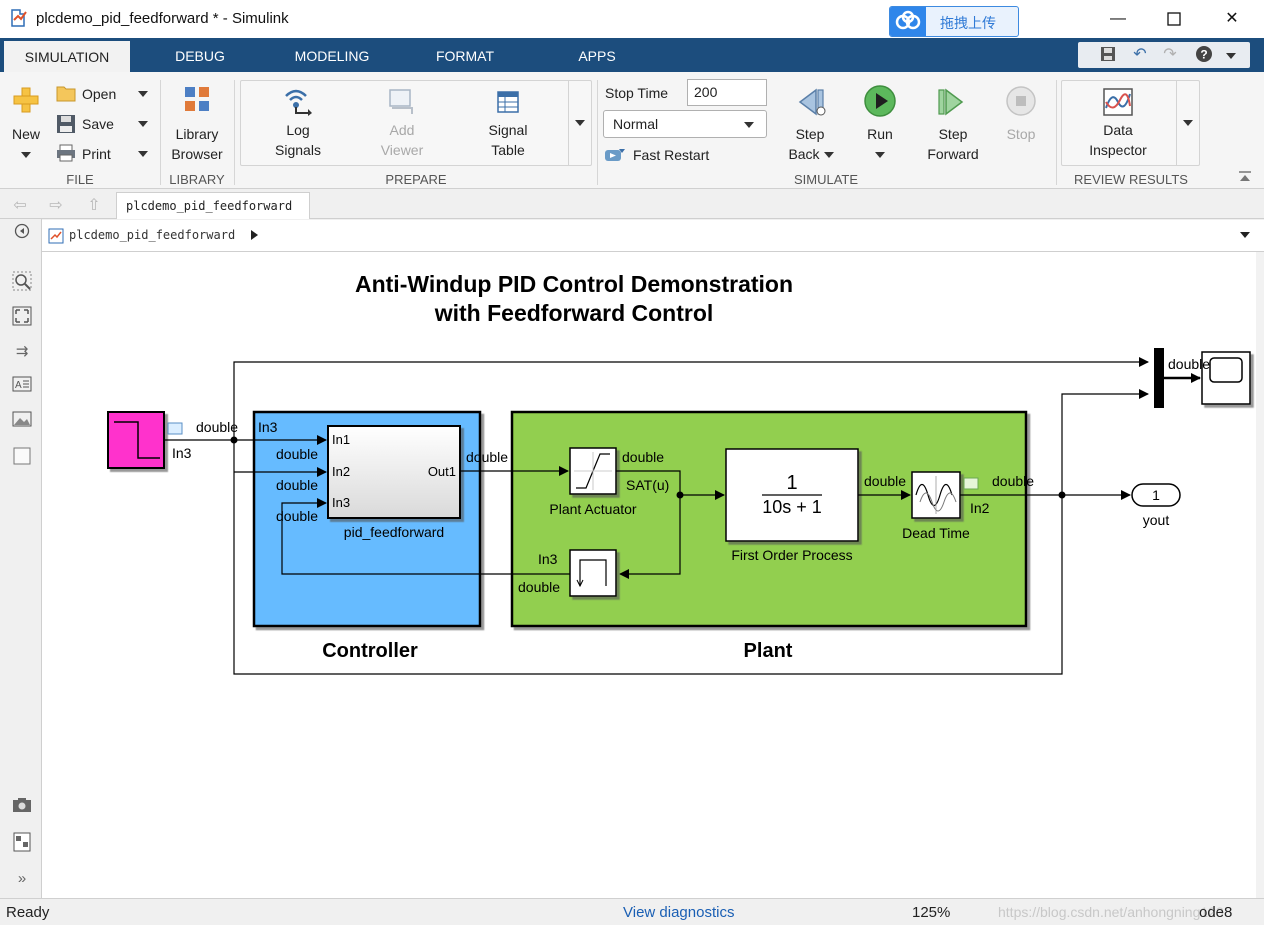 The height and width of the screenshot is (925, 1264). What do you see at coordinates (370, 651) in the screenshot?
I see `controller-label: Controller` at bounding box center [370, 651].